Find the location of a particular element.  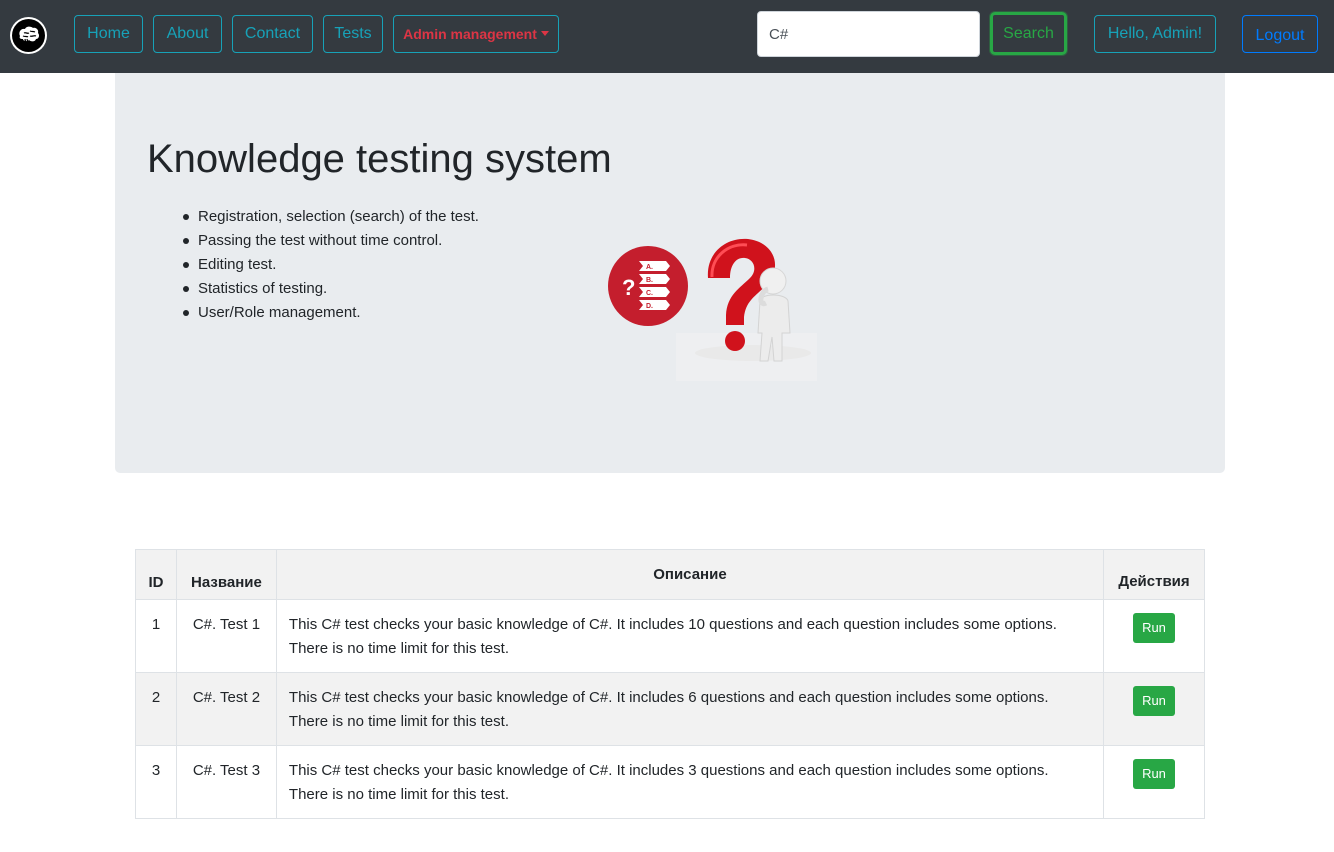

nav-contact-link: Contact is located at coordinates (272, 34).